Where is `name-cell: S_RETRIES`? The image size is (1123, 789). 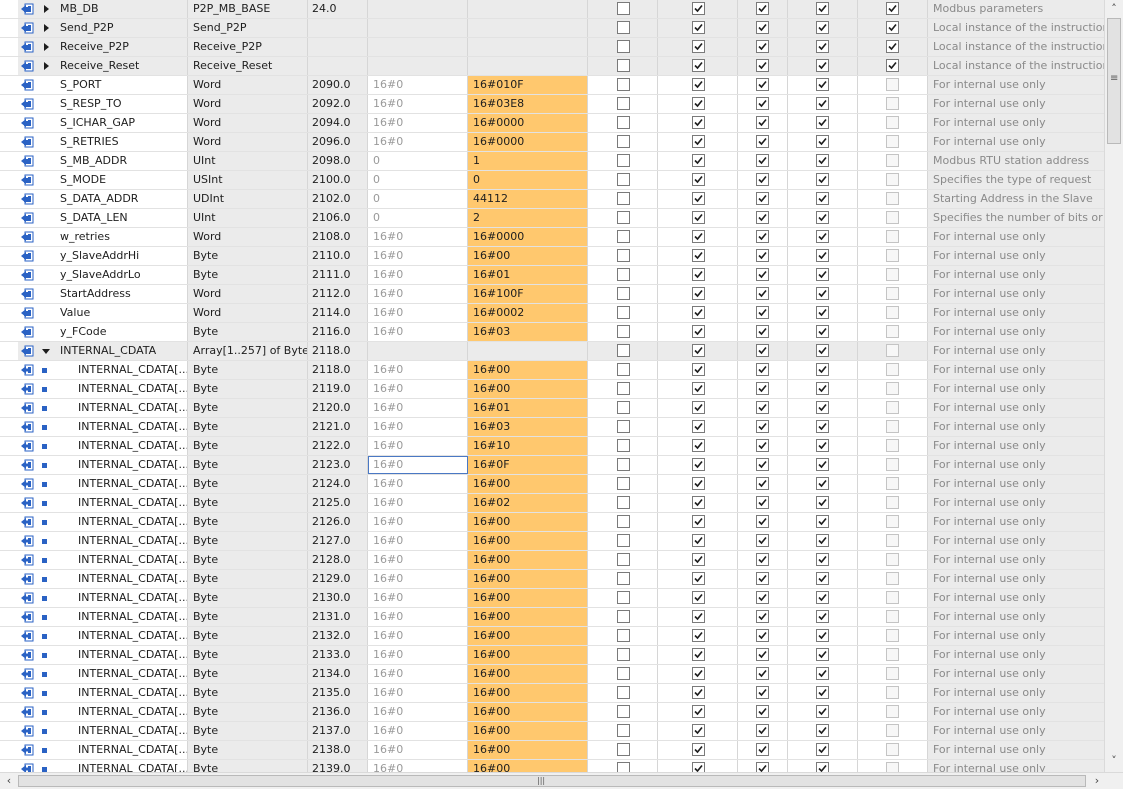
name-cell: S_RETRIES is located at coordinates (103, 142).